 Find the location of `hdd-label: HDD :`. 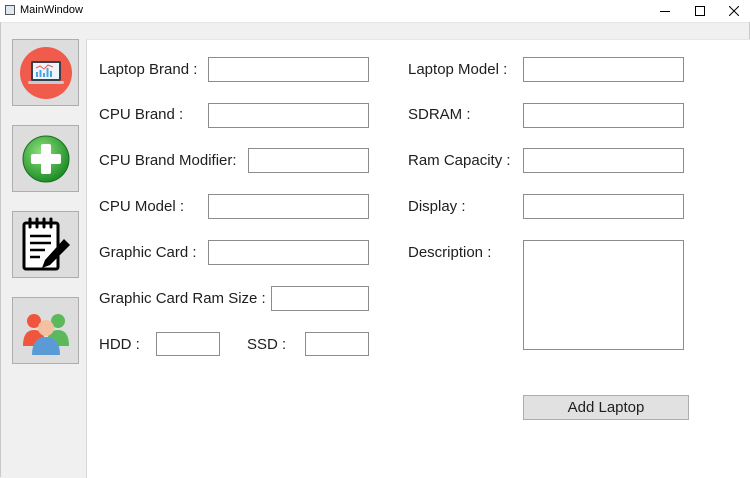

hdd-label: HDD : is located at coordinates (119, 344).